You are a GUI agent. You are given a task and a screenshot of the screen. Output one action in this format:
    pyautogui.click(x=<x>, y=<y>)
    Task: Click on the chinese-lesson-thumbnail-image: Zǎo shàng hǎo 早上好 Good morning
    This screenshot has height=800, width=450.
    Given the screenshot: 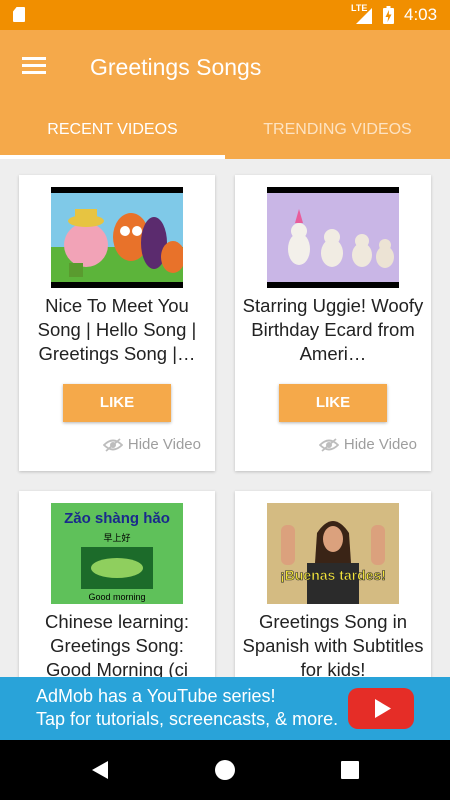 What is the action you would take?
    pyautogui.click(x=117, y=553)
    